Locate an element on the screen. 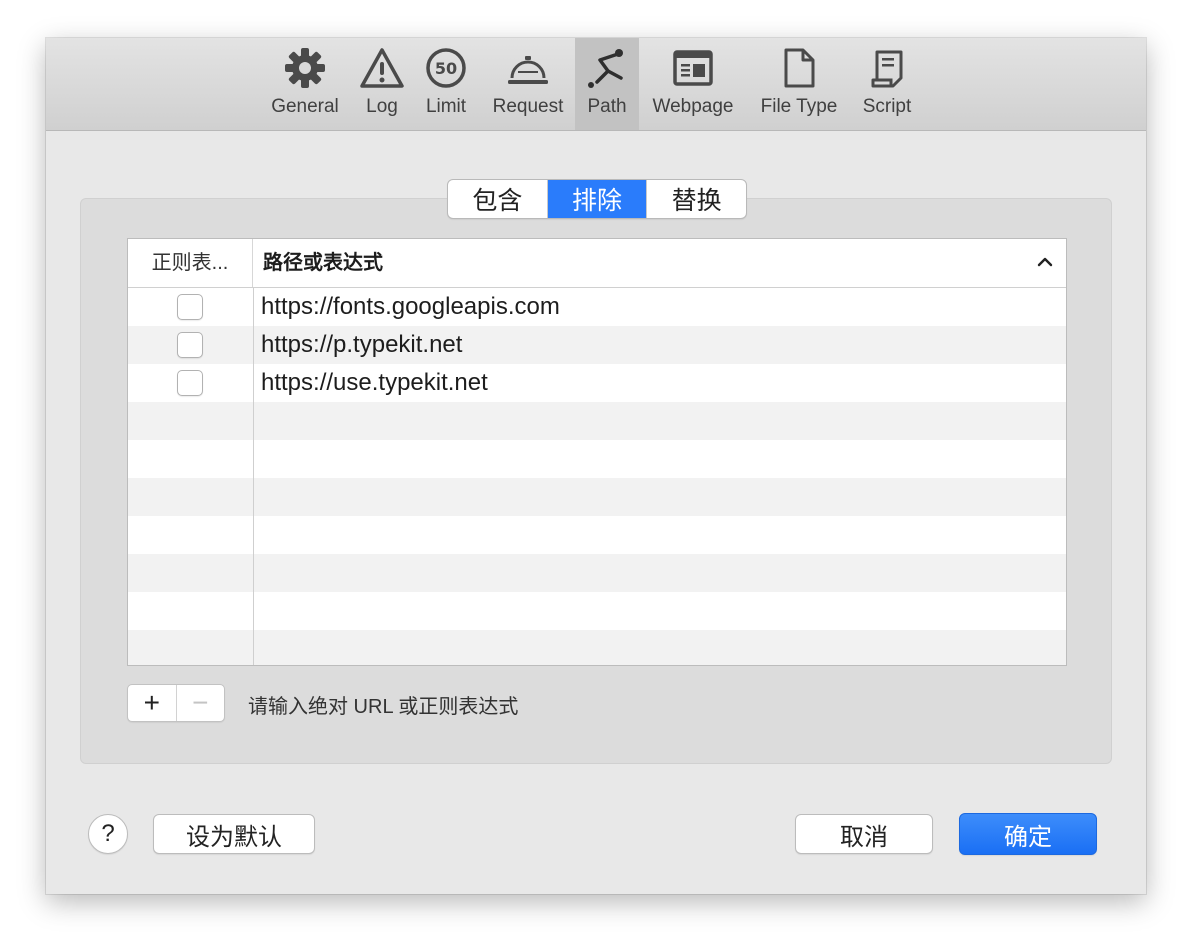  ok-button: 确定 is located at coordinates (1028, 834).